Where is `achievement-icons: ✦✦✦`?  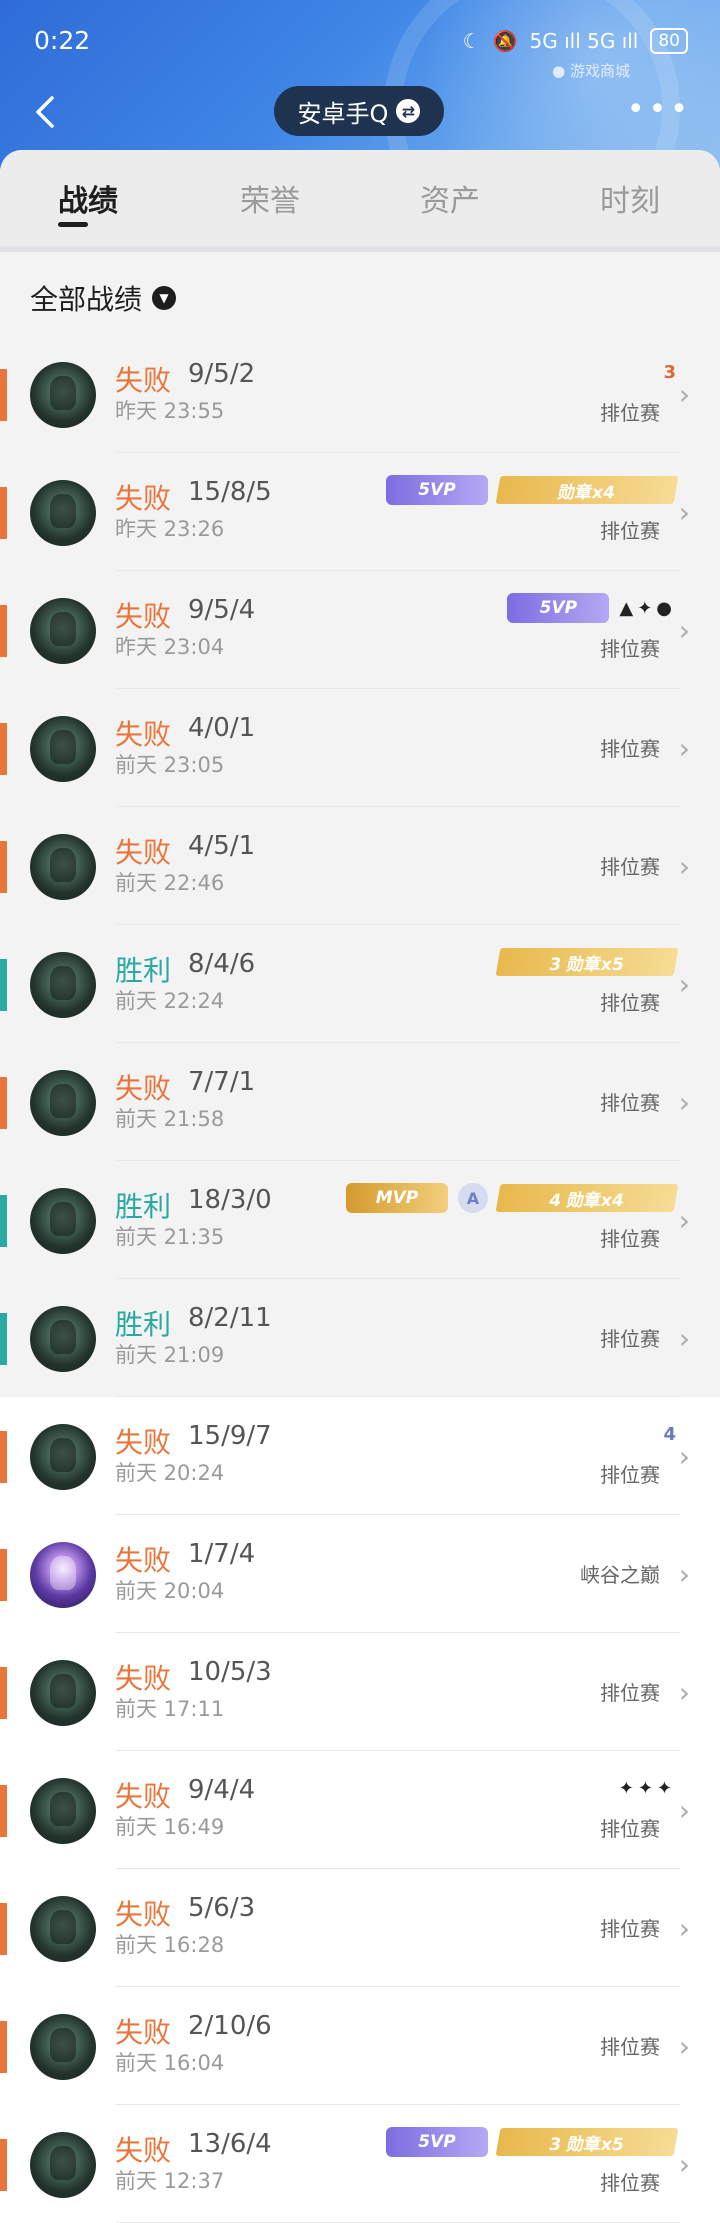
achievement-icons: ✦✦✦ is located at coordinates (647, 1788).